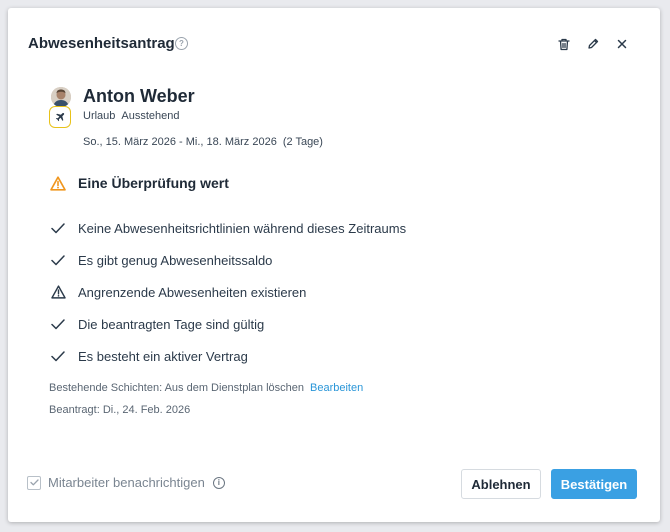 This screenshot has height=532, width=670. I want to click on pencil-icon, so click(593, 43).